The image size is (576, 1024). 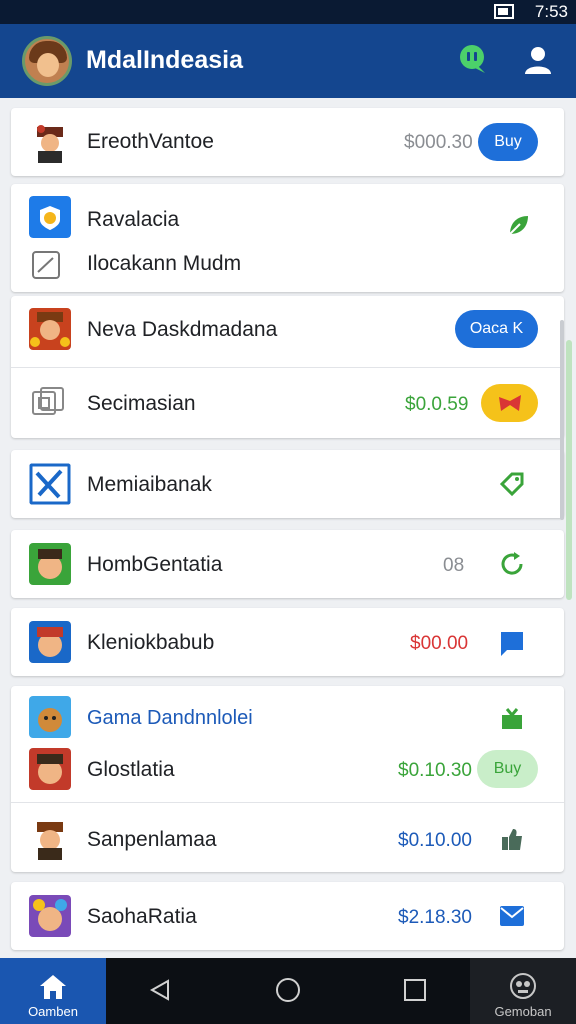 What do you see at coordinates (496, 329) in the screenshot?
I see `action-button: Oaca K` at bounding box center [496, 329].